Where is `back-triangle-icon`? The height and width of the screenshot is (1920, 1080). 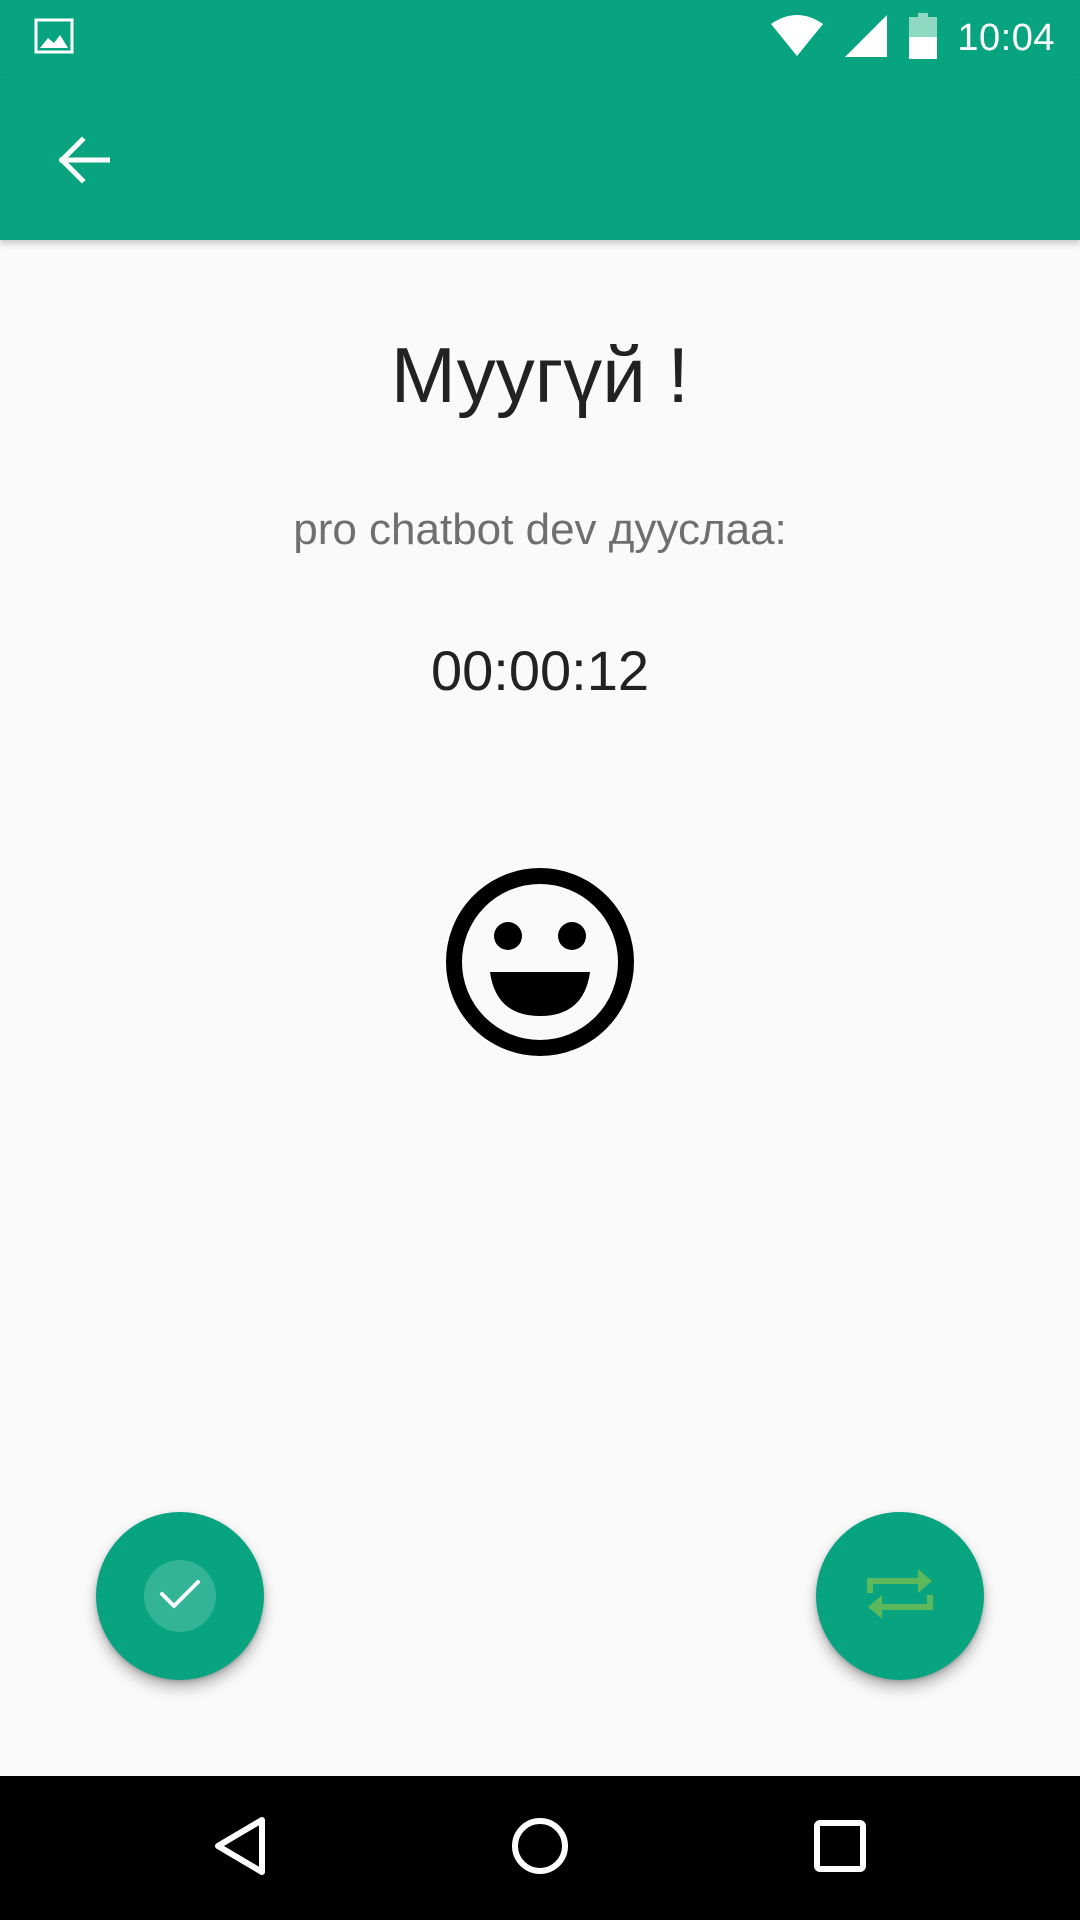 back-triangle-icon is located at coordinates (240, 1848).